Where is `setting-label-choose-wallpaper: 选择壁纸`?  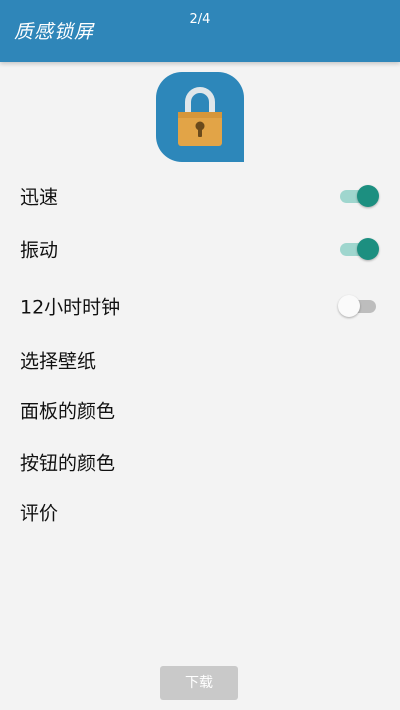 setting-label-choose-wallpaper: 选择壁纸 is located at coordinates (58, 361).